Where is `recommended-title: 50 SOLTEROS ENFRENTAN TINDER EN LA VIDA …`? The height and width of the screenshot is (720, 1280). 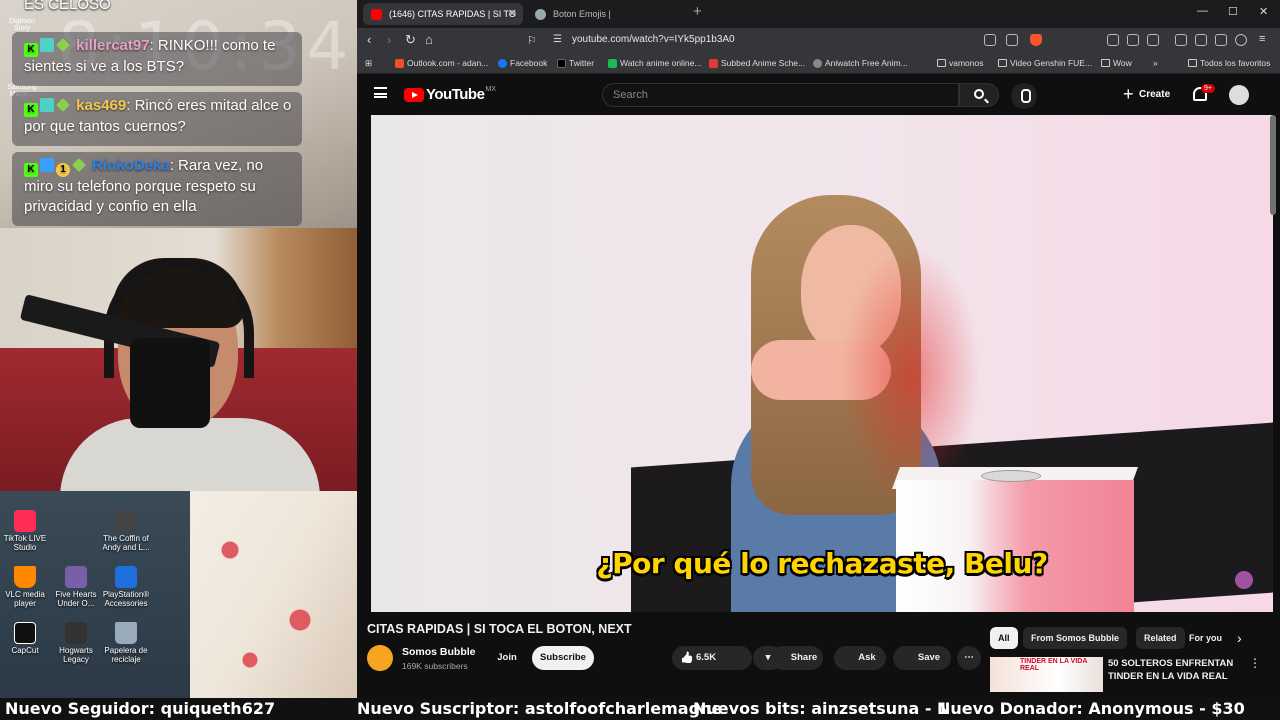 recommended-title: 50 SOLTEROS ENFRENTAN TINDER EN LA VIDA … is located at coordinates (1173, 670).